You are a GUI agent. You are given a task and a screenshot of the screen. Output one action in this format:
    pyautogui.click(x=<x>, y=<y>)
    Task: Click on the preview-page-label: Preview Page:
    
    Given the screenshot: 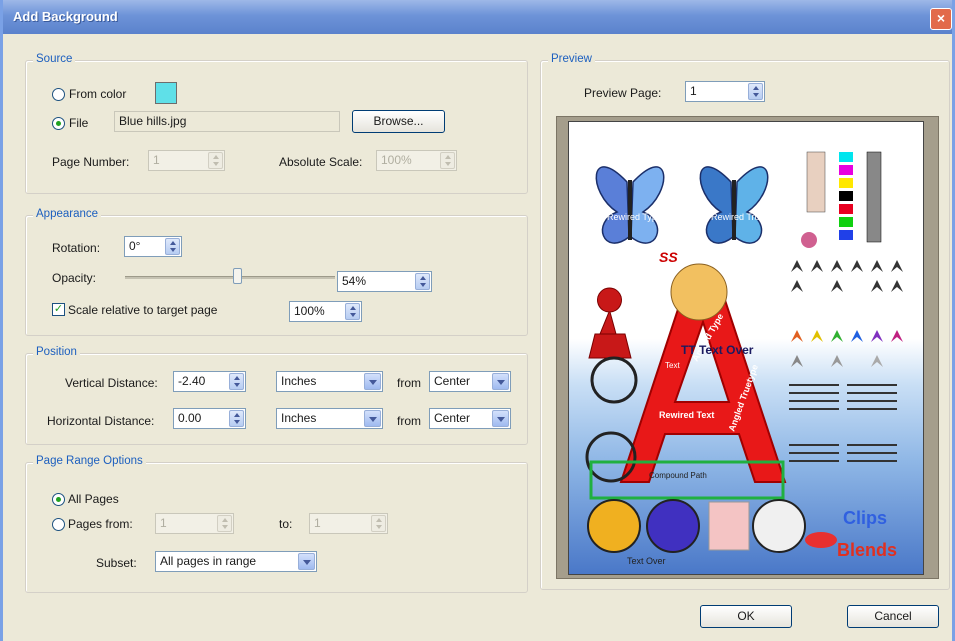 What is the action you would take?
    pyautogui.click(x=623, y=93)
    